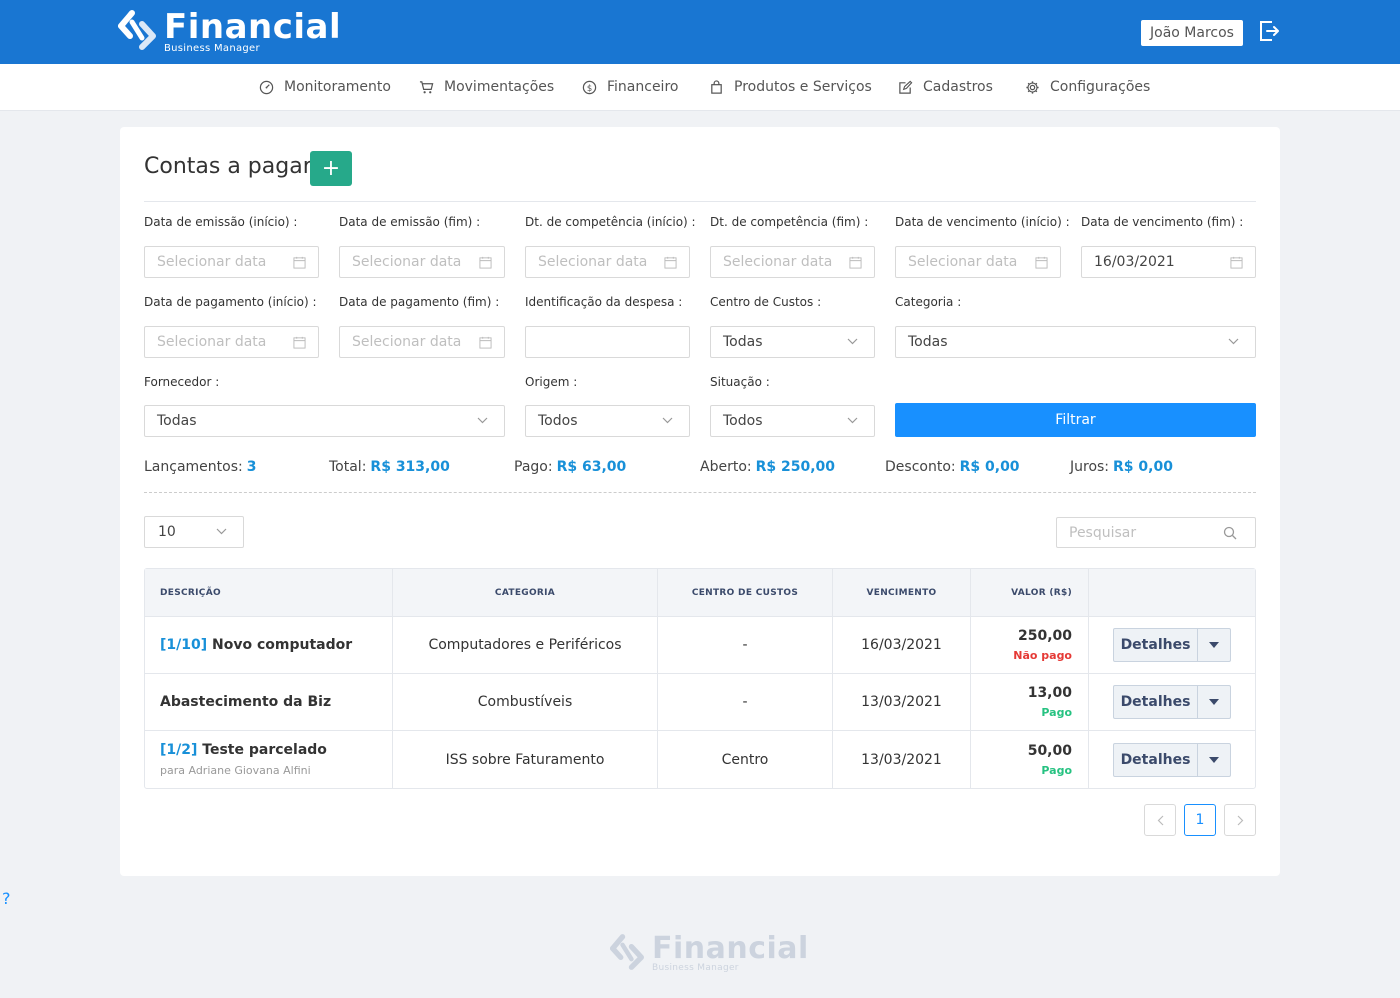 Image resolution: width=1400 pixels, height=998 pixels. I want to click on nav-label: Configurações, so click(1100, 87).